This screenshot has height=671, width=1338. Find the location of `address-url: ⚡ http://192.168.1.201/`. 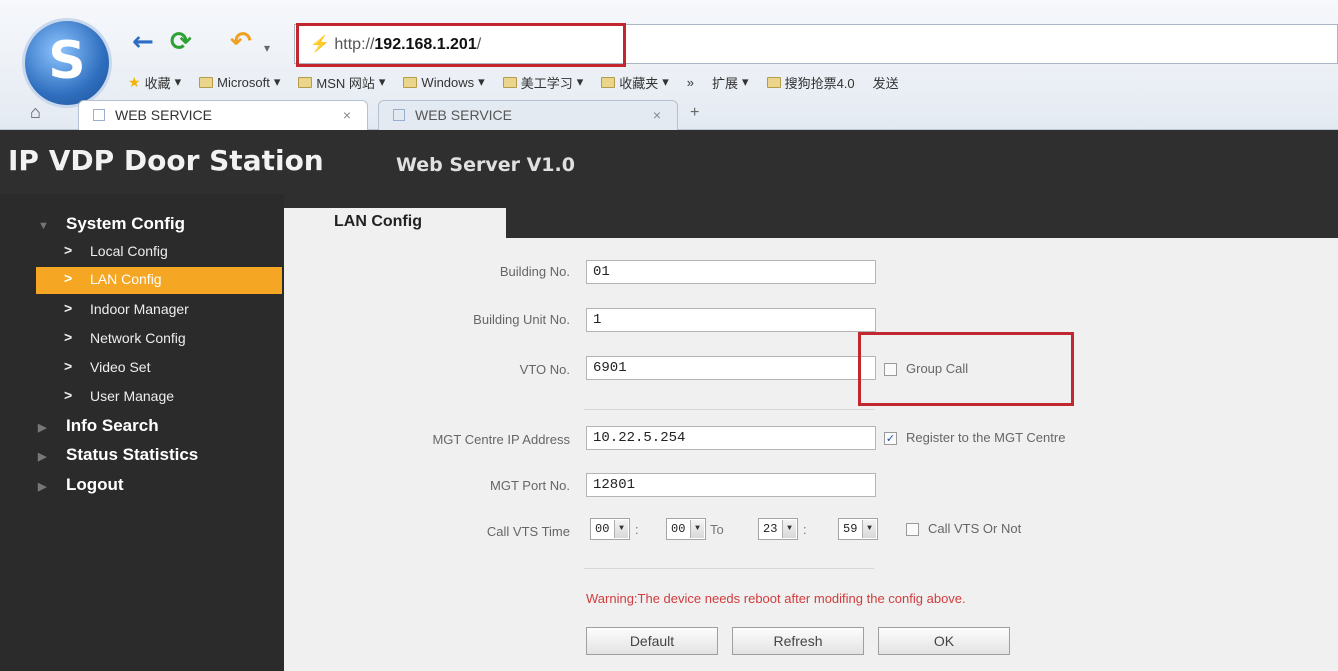

address-url: ⚡ http://192.168.1.201/ is located at coordinates (395, 44).